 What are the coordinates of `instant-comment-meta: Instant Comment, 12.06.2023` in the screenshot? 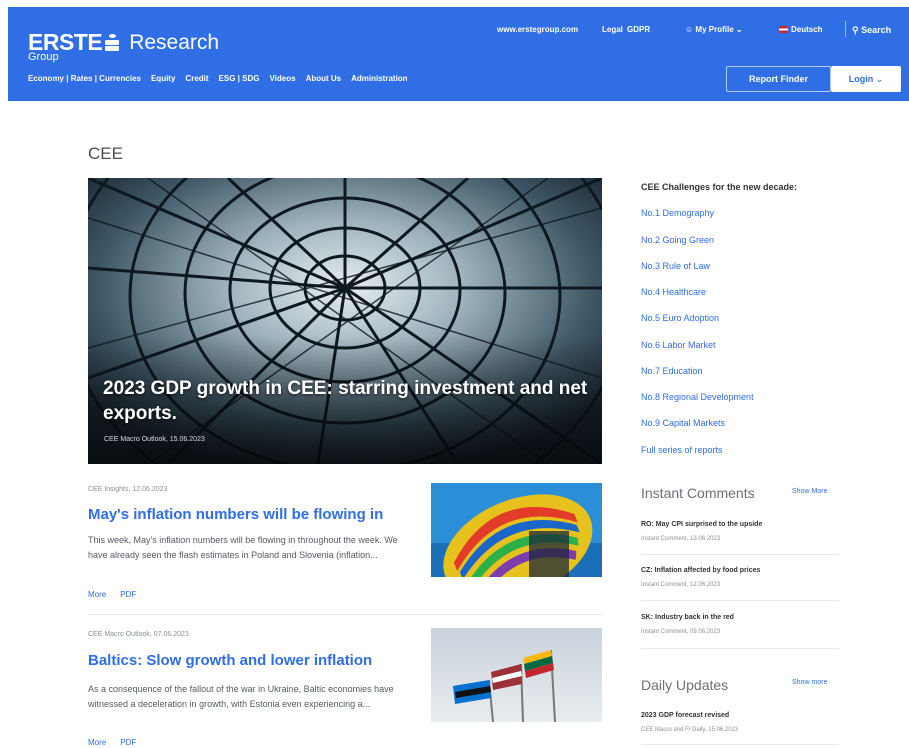 It's located at (681, 585).